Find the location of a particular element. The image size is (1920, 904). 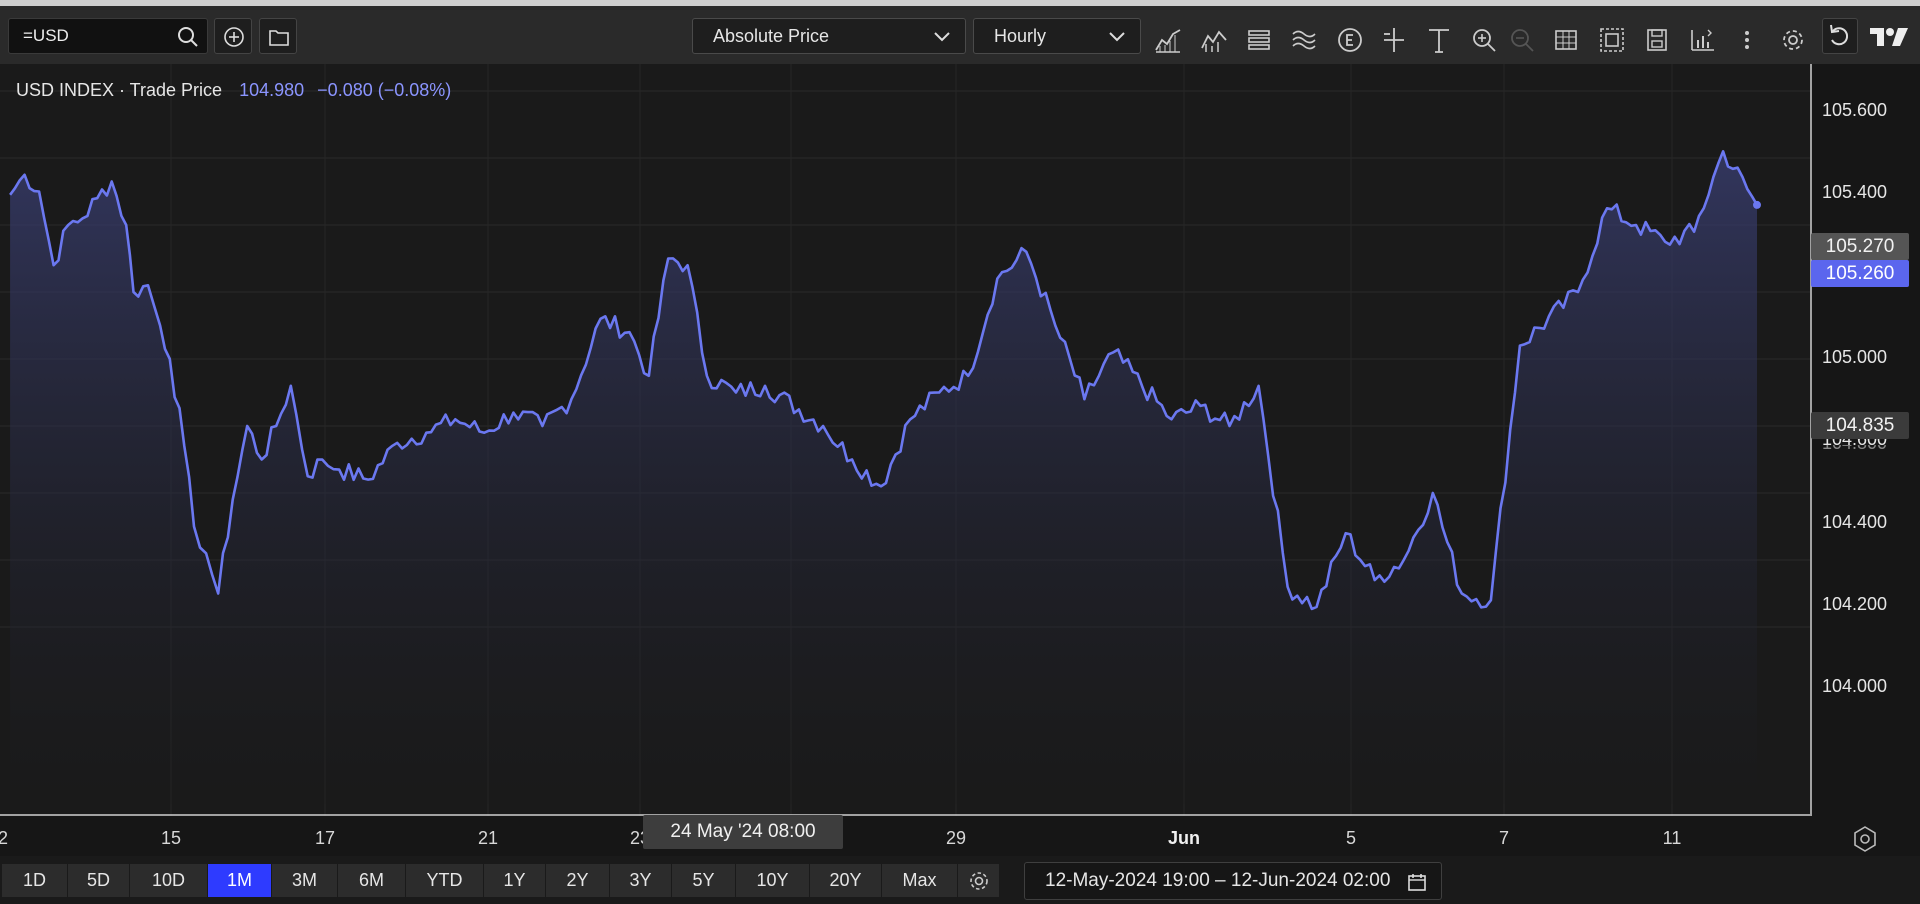

range-button-5y: 5Y is located at coordinates (704, 880).